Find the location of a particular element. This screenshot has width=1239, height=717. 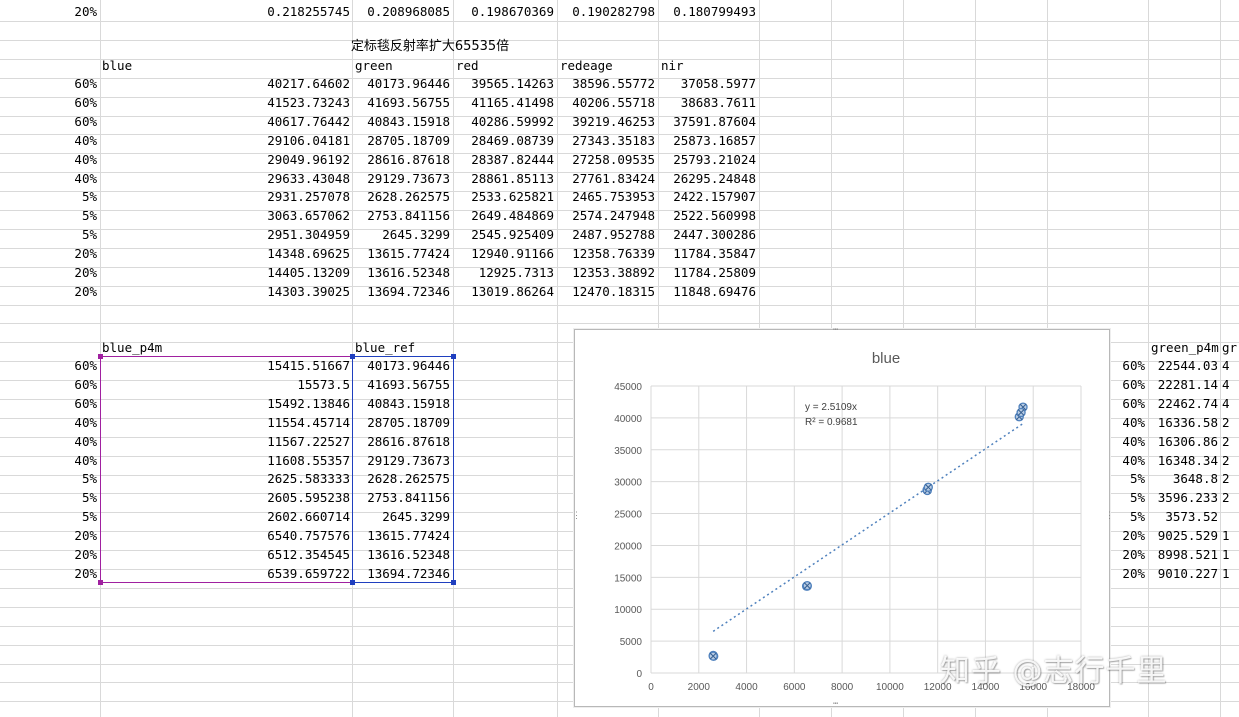

data-cell: 22281.14 is located at coordinates (1183, 385).